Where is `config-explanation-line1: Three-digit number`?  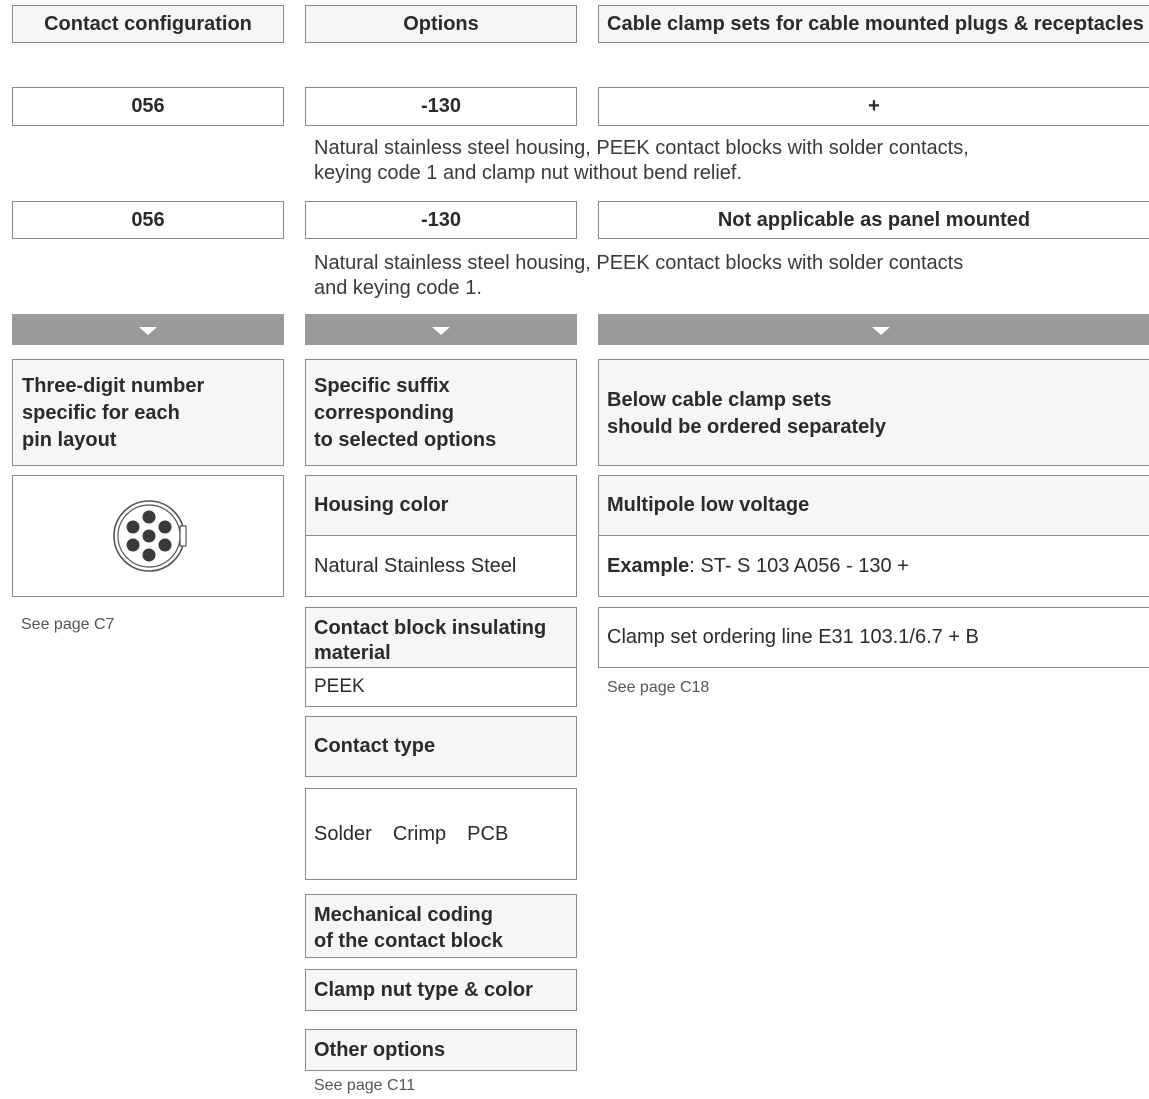 config-explanation-line1: Three-digit number is located at coordinates (113, 386).